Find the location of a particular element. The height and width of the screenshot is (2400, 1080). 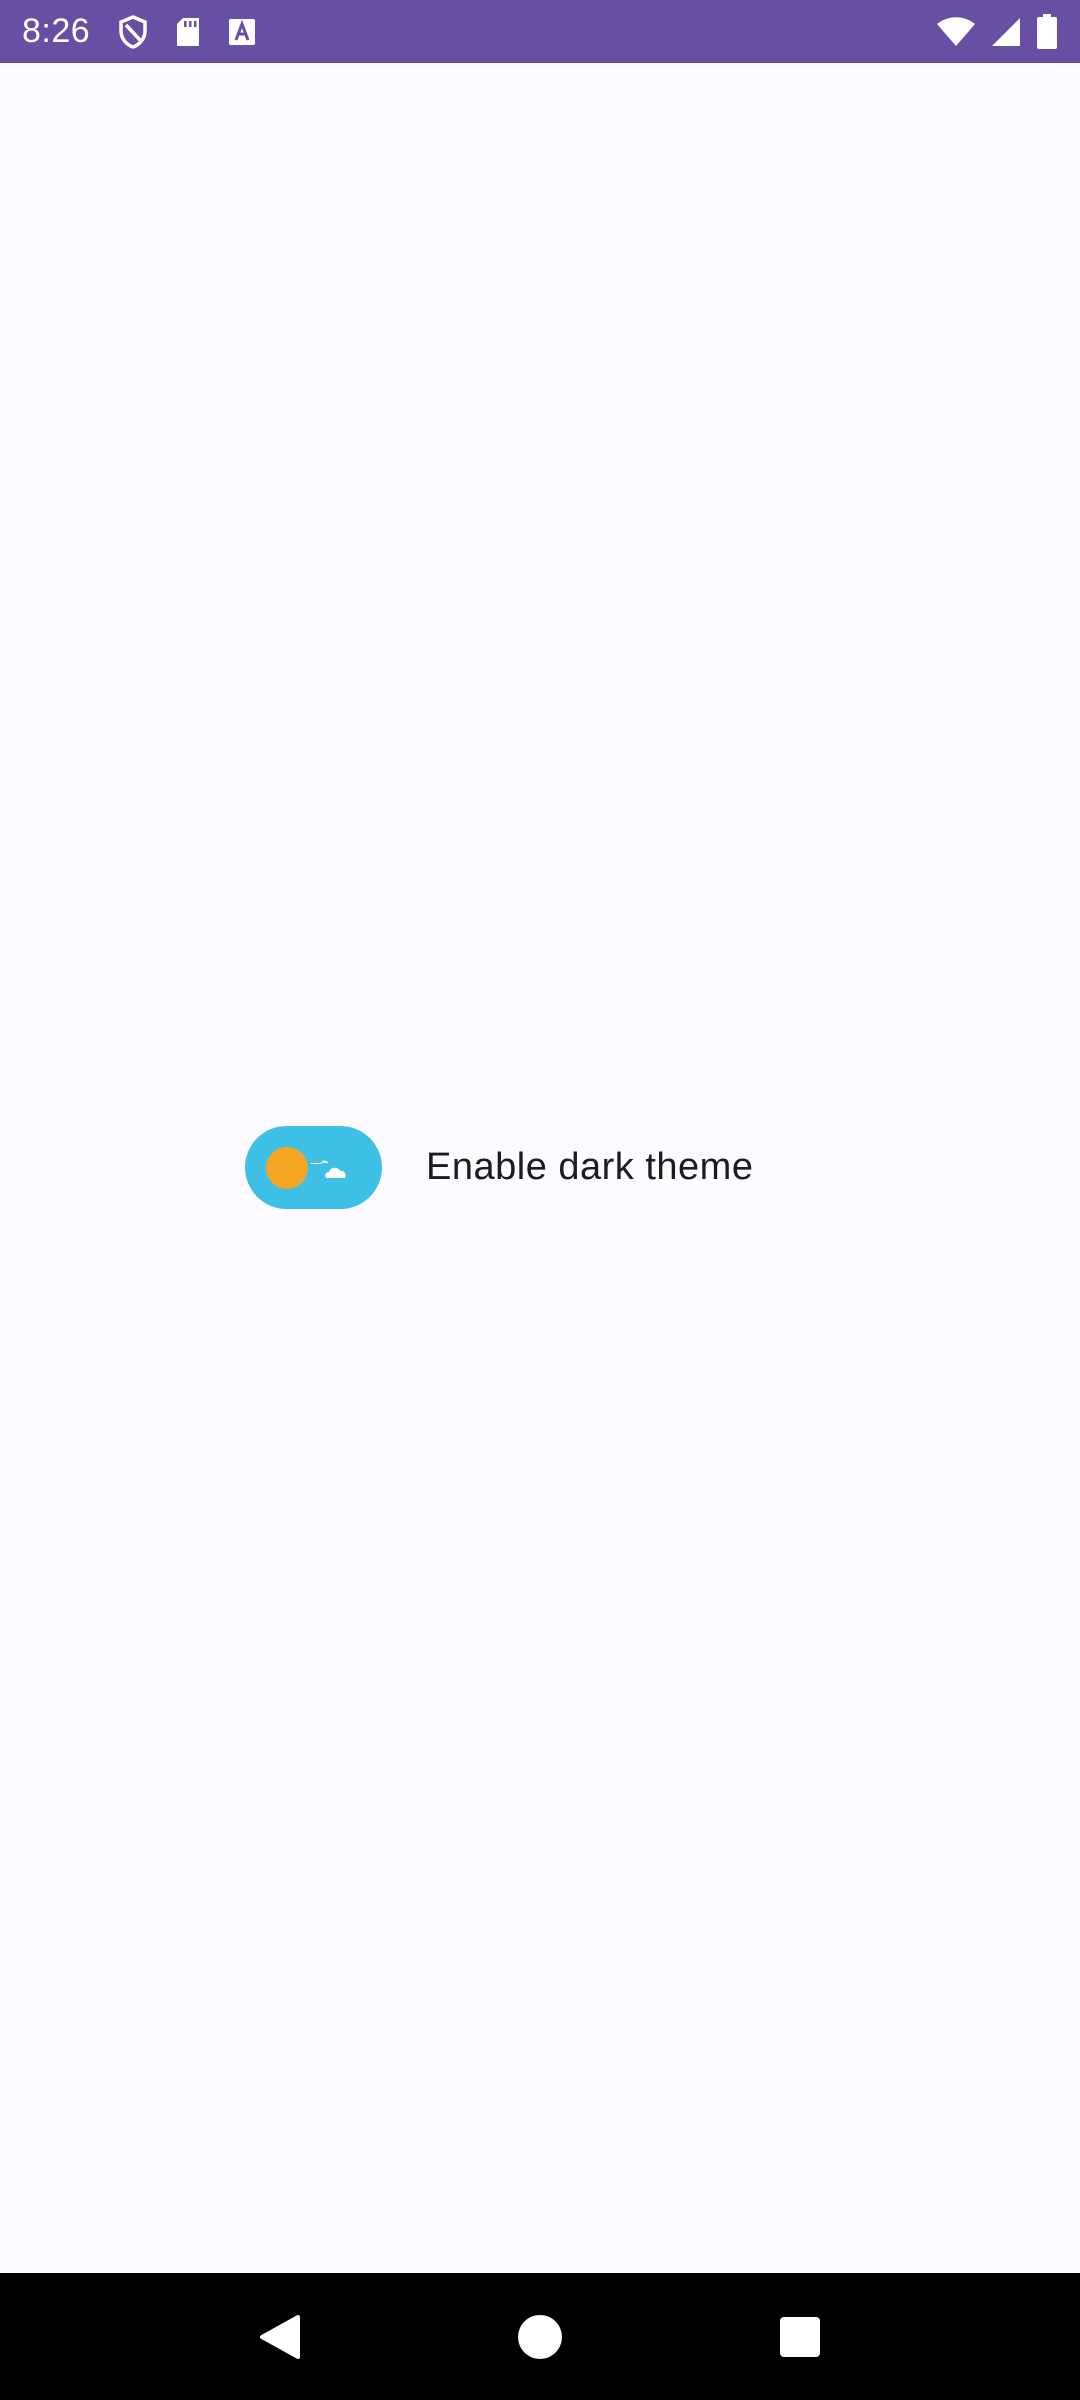

status-right is located at coordinates (997, 31).